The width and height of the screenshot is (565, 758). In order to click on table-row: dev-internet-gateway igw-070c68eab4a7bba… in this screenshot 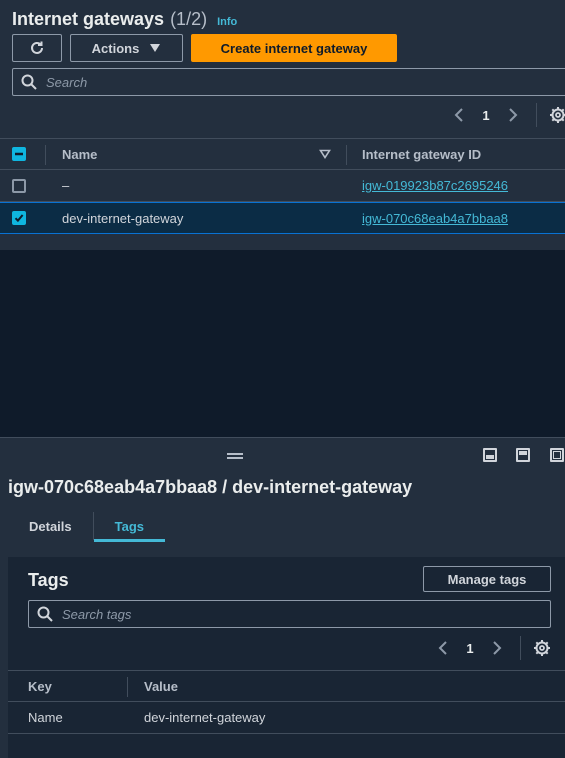, I will do `click(282, 218)`.